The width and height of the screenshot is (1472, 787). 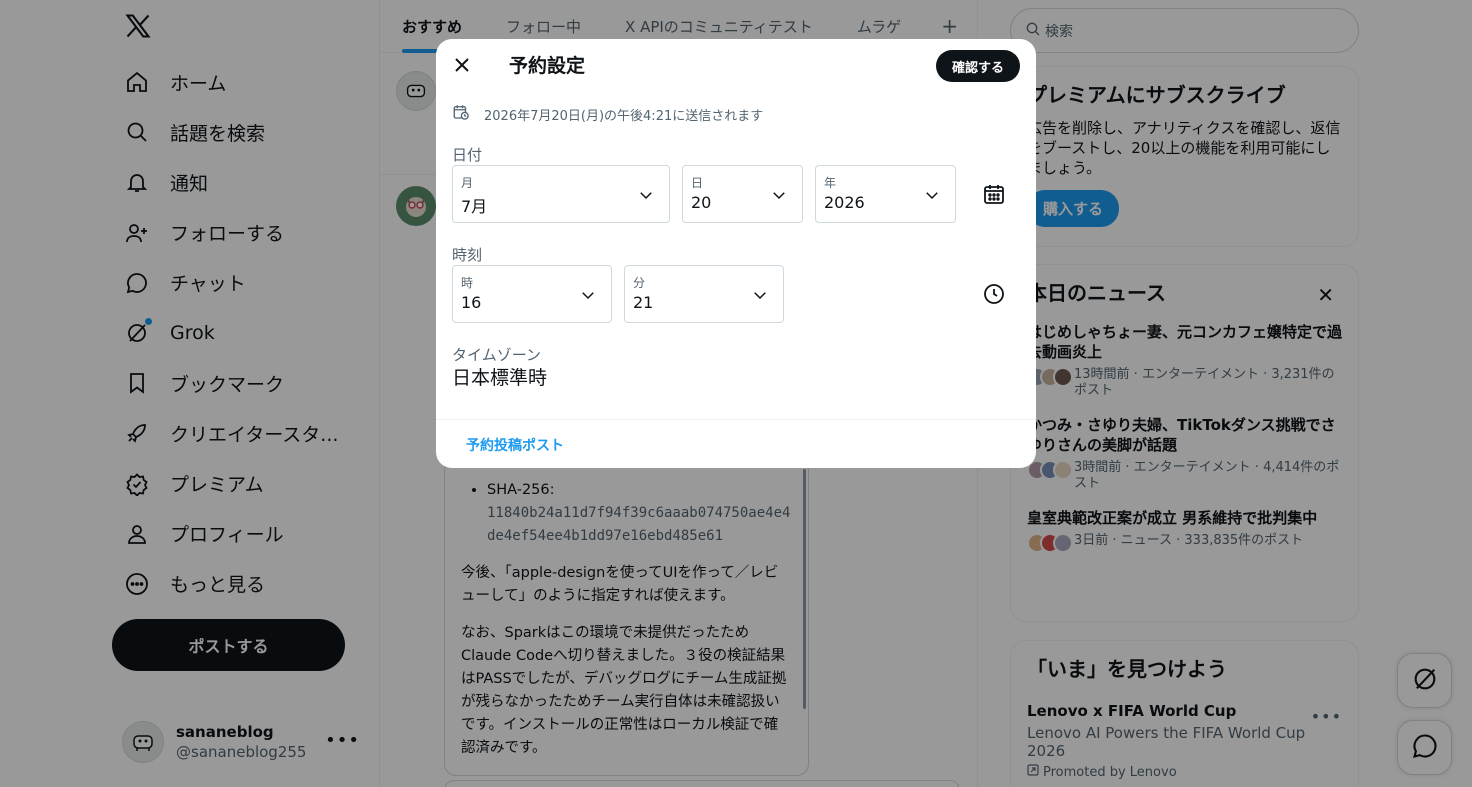 What do you see at coordinates (736, 419) in the screenshot?
I see `divider` at bounding box center [736, 419].